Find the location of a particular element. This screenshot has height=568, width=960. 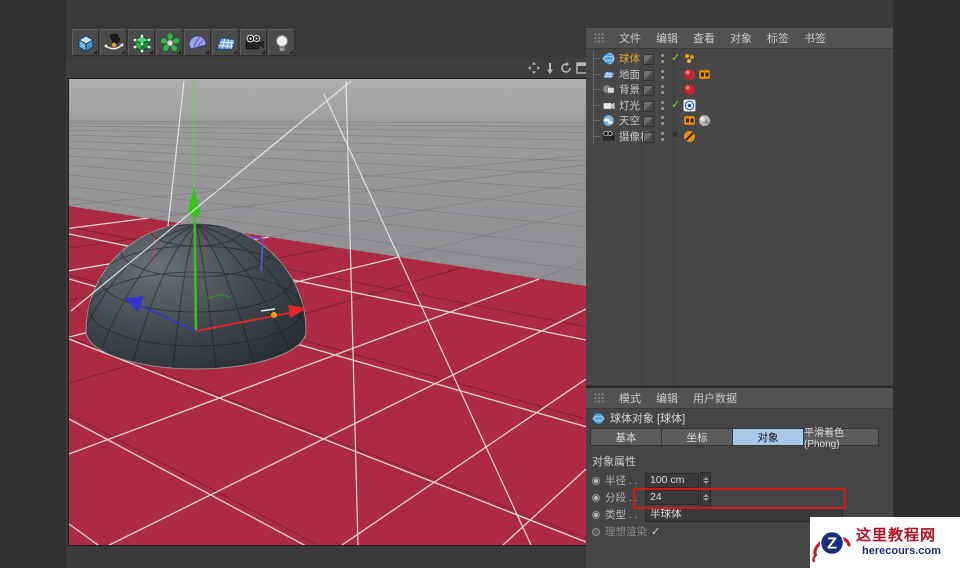

segments-field: 24 is located at coordinates (672, 497).